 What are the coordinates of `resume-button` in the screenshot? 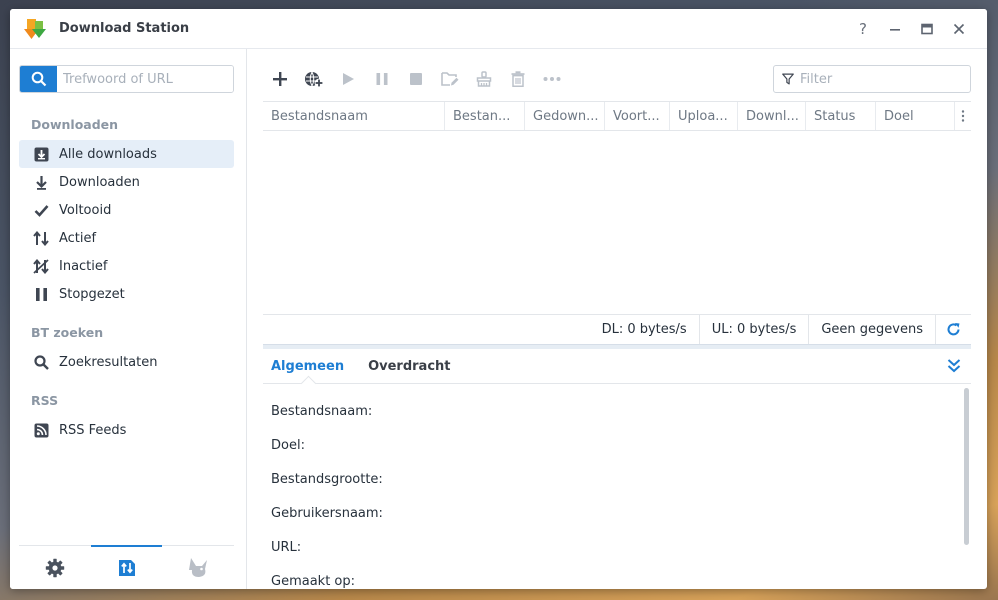 It's located at (348, 79).